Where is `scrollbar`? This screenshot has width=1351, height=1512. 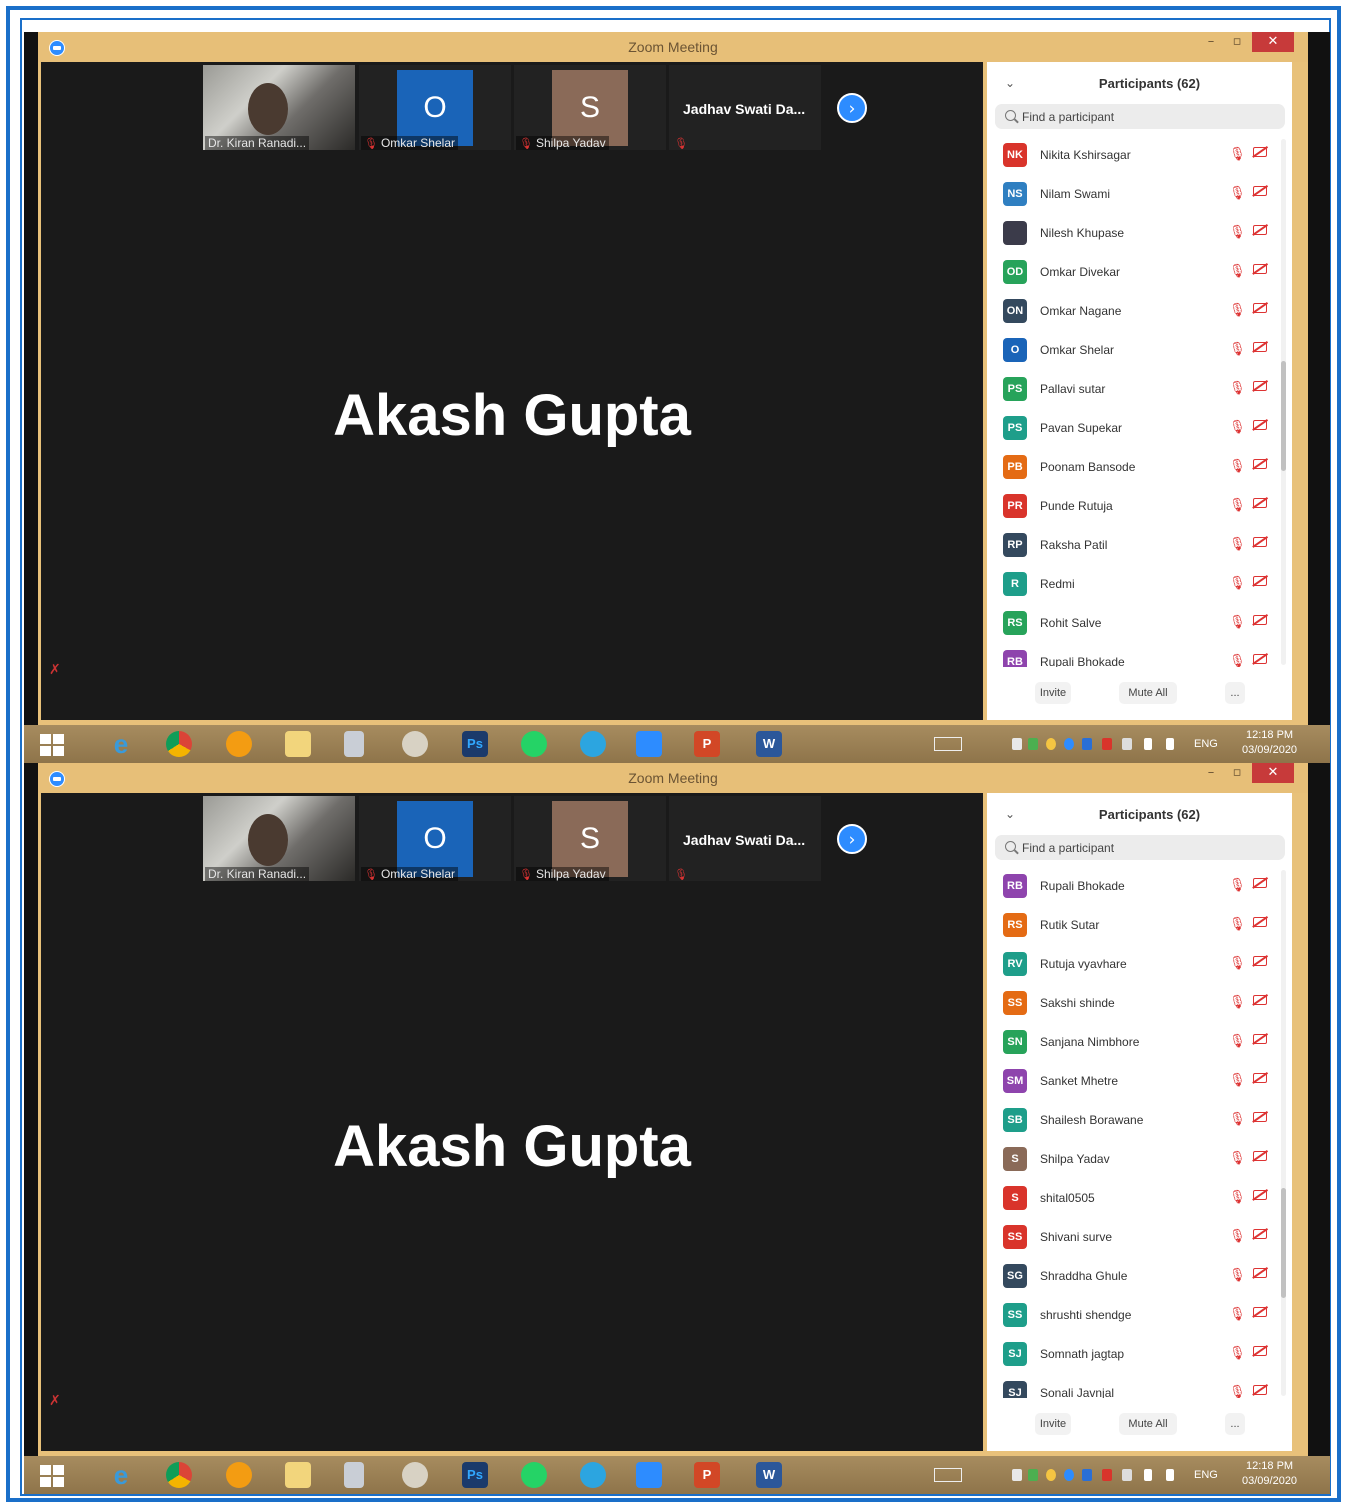 scrollbar is located at coordinates (1283, 1133).